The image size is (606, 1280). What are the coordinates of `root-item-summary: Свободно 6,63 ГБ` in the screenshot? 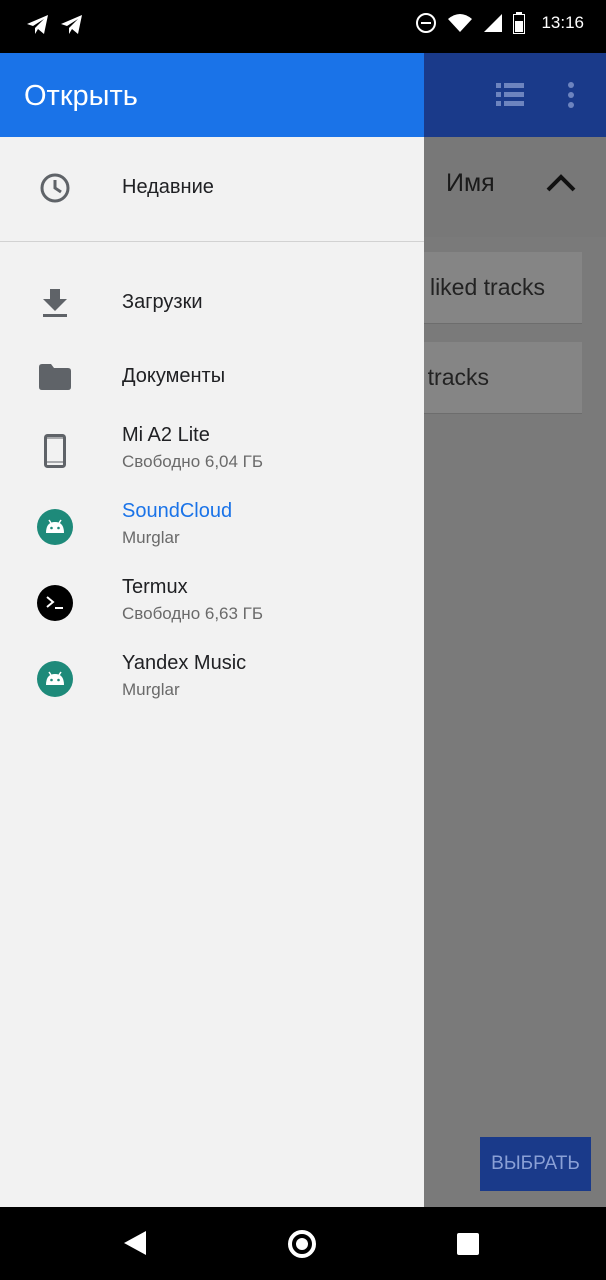 It's located at (193, 613).